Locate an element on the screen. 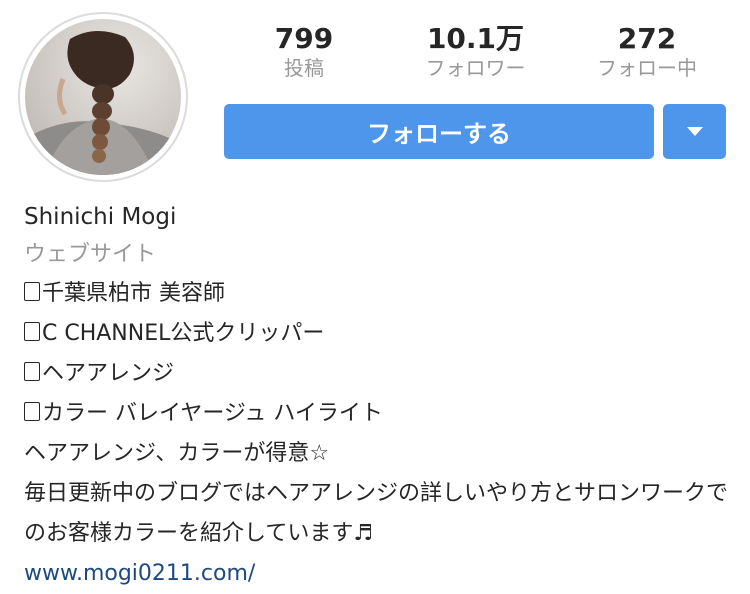 The width and height of the screenshot is (750, 594). suggested-accounts-dropdown-button is located at coordinates (694, 131).